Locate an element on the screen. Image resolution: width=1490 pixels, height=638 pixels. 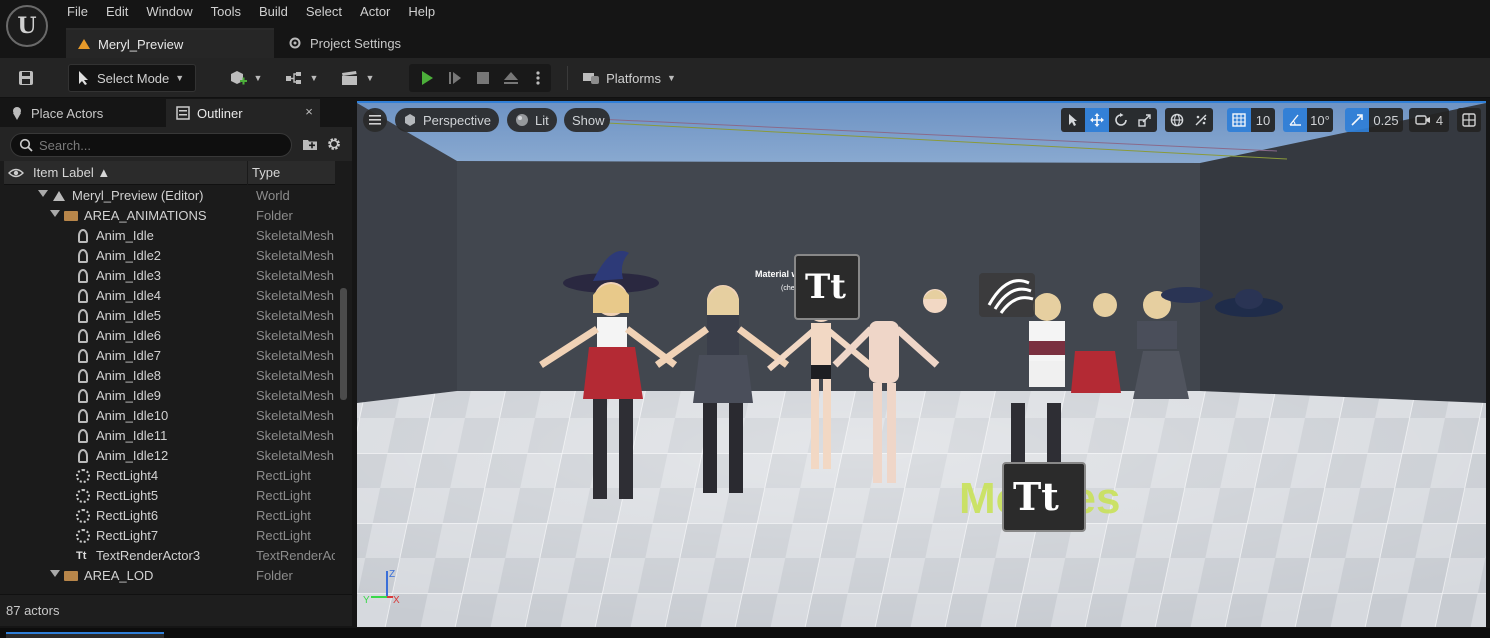
stop-button is located at coordinates (483, 78).